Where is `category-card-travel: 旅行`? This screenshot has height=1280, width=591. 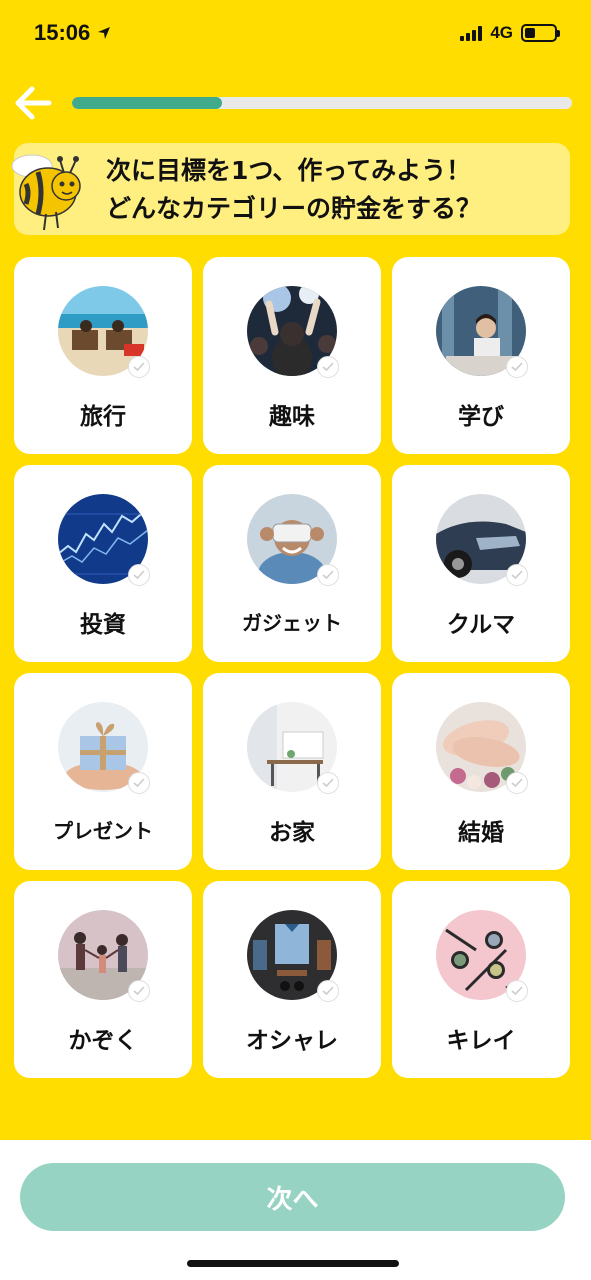
category-card-travel: 旅行 is located at coordinates (103, 355).